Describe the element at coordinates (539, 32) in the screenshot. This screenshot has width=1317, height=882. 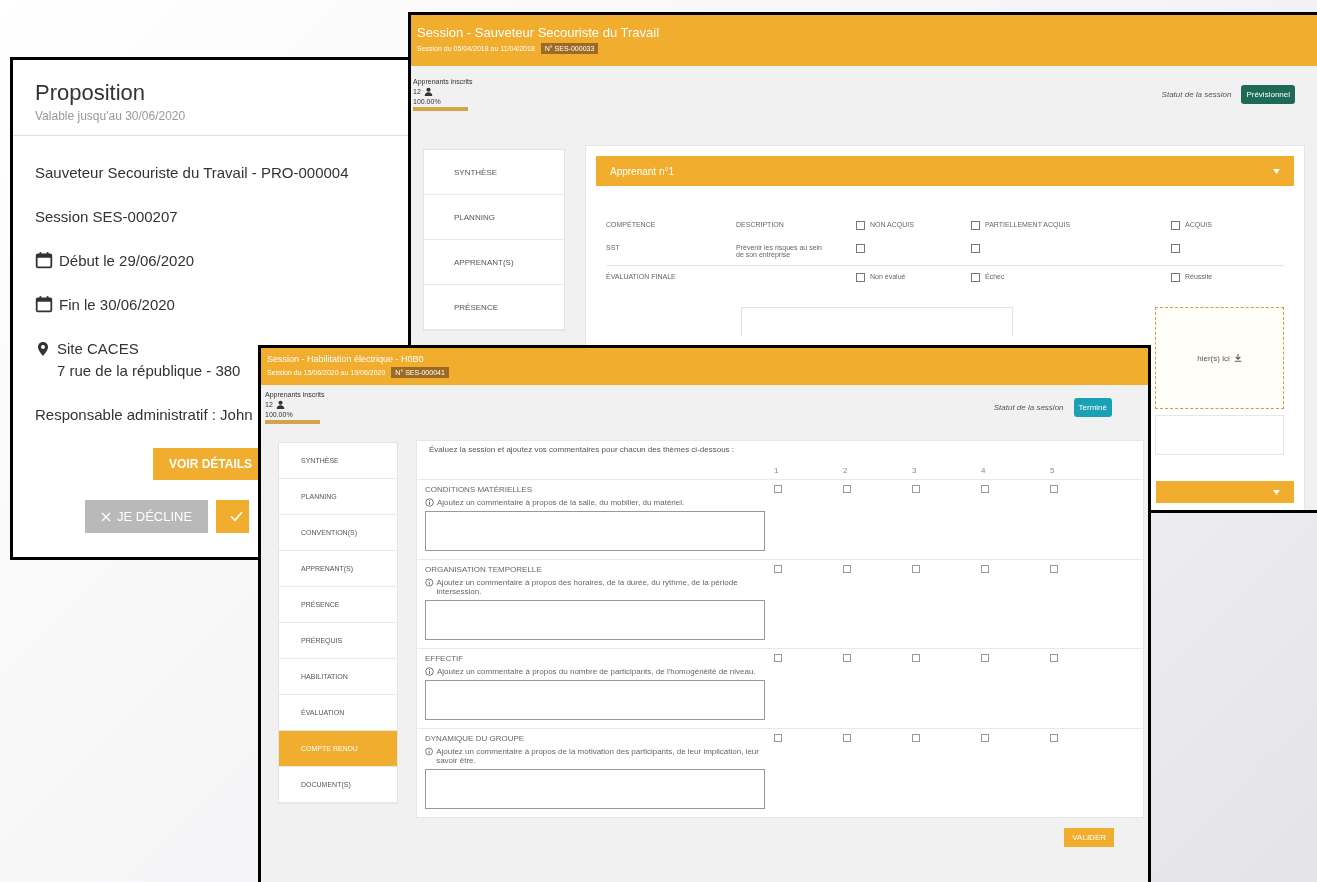
I see `session-title: Session - Sauveteur Secouriste du Travail` at that location.